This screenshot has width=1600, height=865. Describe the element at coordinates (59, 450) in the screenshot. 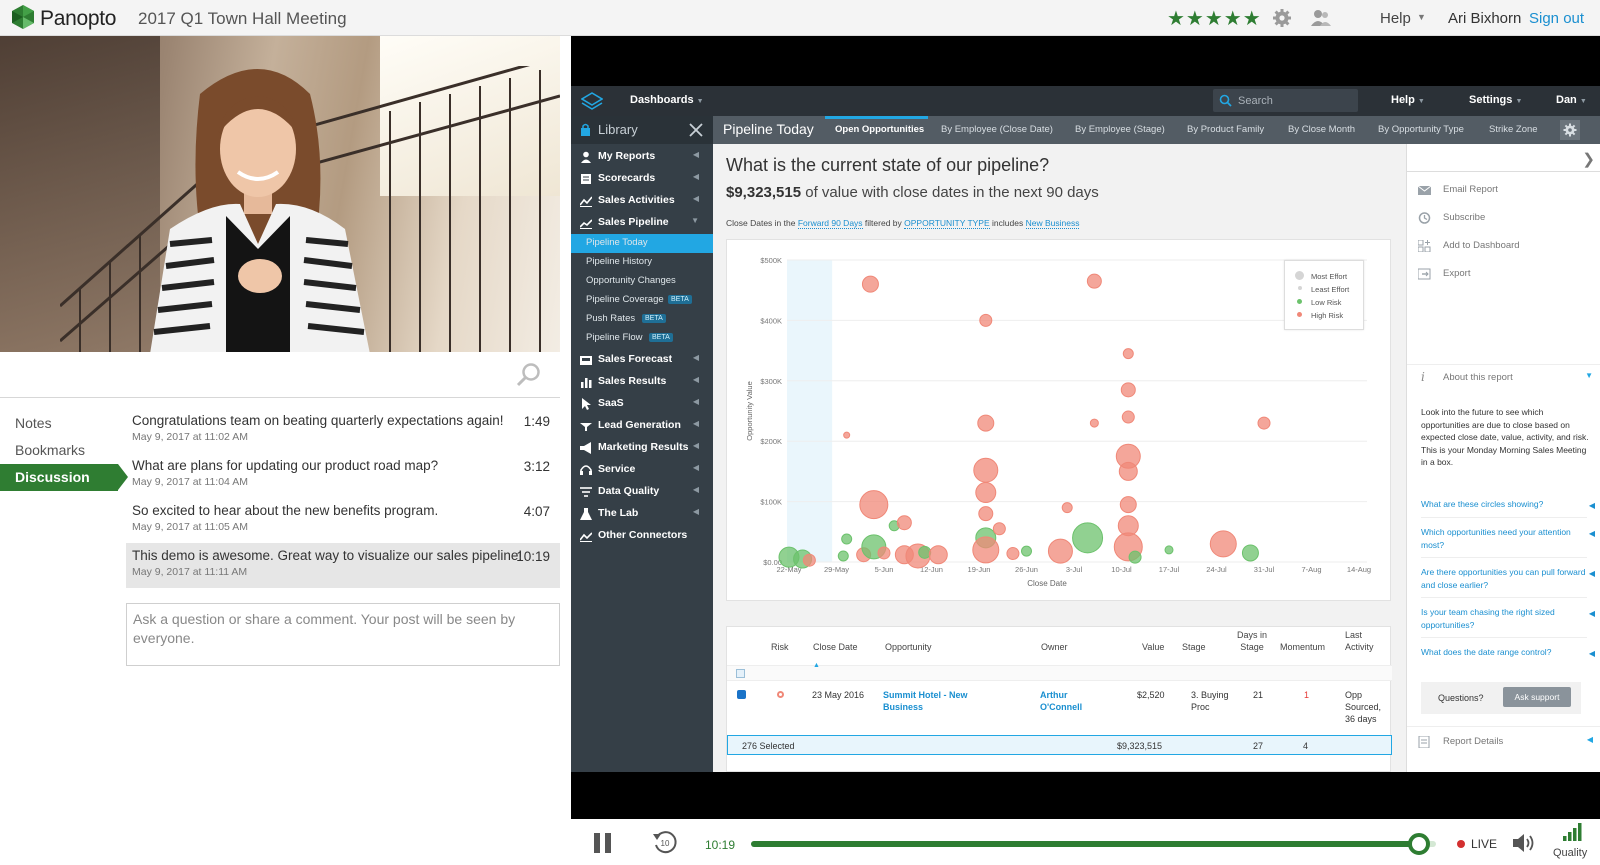

I see `tab-bookmarks: Bookmarks` at that location.